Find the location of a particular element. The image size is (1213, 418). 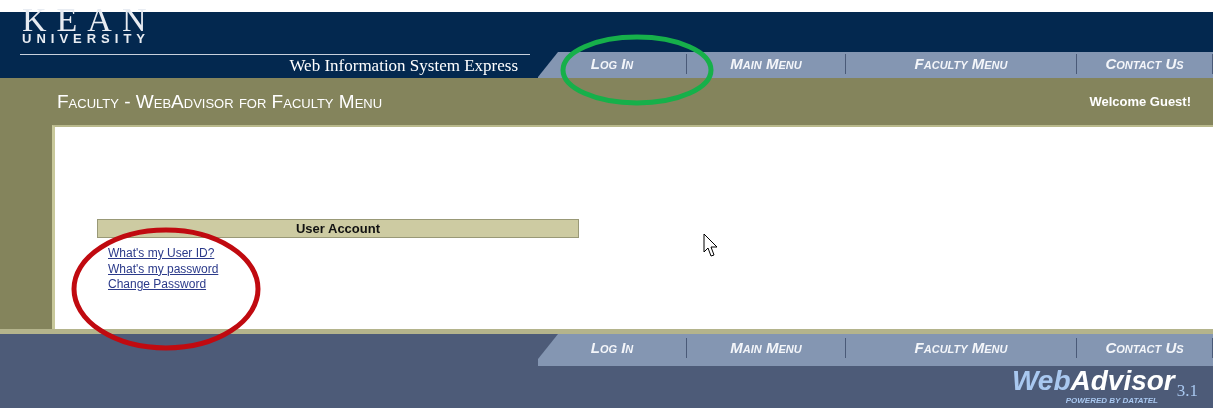

logo-word: KEAN is located at coordinates (90, 20).